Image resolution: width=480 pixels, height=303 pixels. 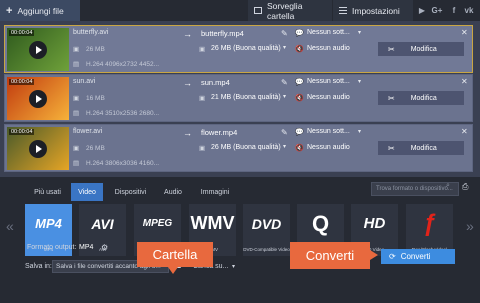 I want to click on source-file-name: butterfly.avi, so click(x=91, y=32).